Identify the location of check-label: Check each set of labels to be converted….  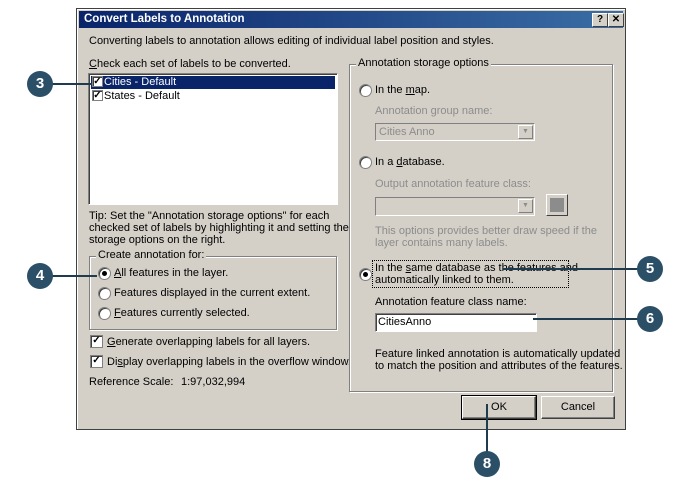
(190, 64).